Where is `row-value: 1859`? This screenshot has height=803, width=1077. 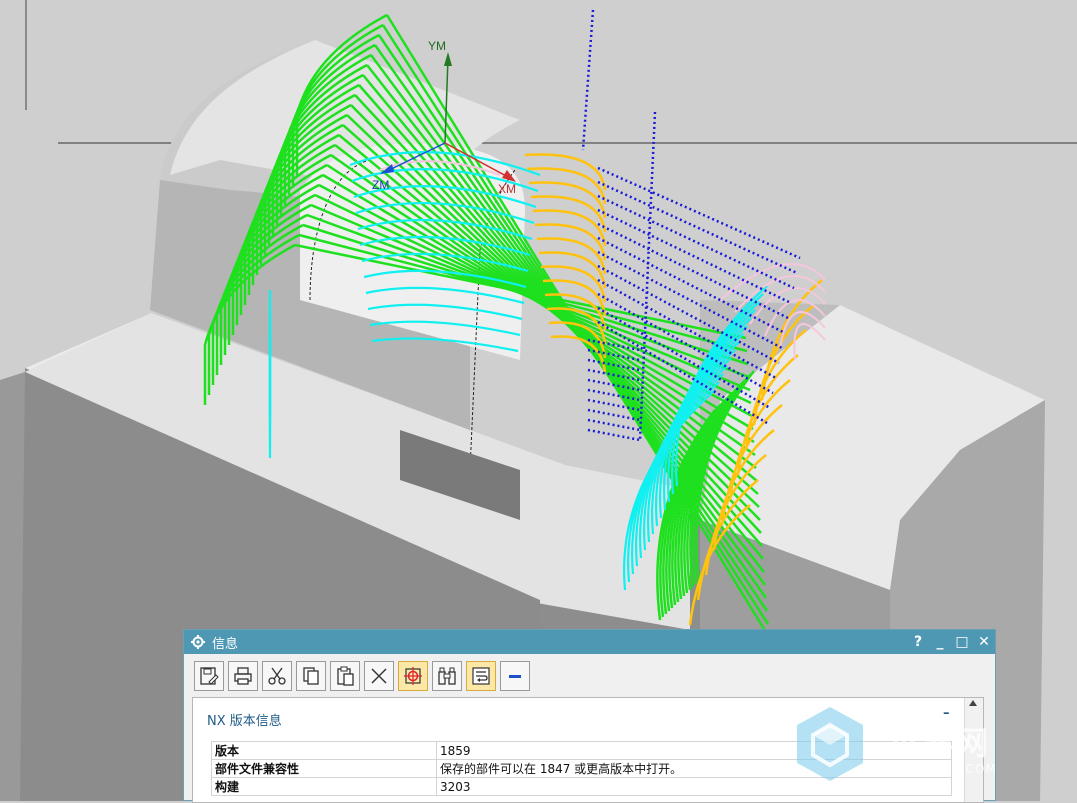 row-value: 1859 is located at coordinates (694, 750).